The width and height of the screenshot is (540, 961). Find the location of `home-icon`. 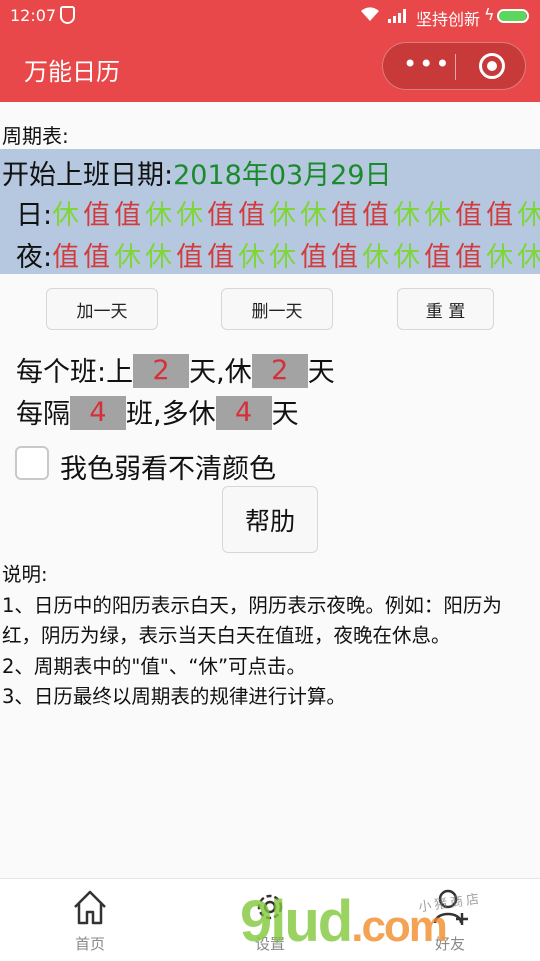

home-icon is located at coordinates (90, 907).